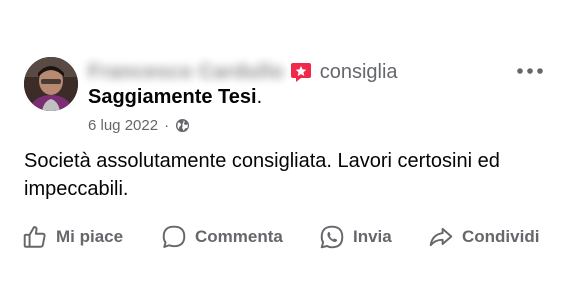 This screenshot has height=300, width=563. Describe the element at coordinates (259, 97) in the screenshot. I see `page-name-suffix: .` at that location.